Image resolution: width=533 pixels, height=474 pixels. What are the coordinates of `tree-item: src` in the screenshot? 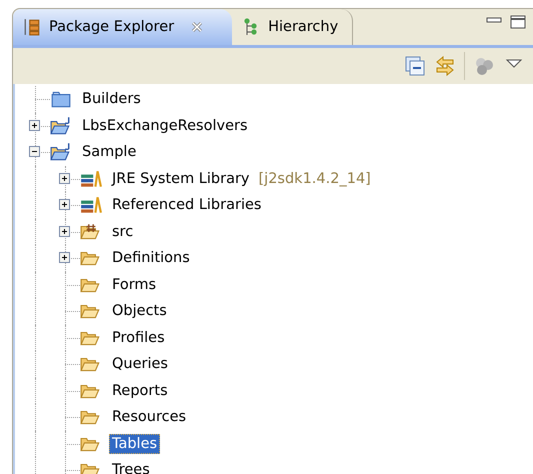 It's located at (122, 232).